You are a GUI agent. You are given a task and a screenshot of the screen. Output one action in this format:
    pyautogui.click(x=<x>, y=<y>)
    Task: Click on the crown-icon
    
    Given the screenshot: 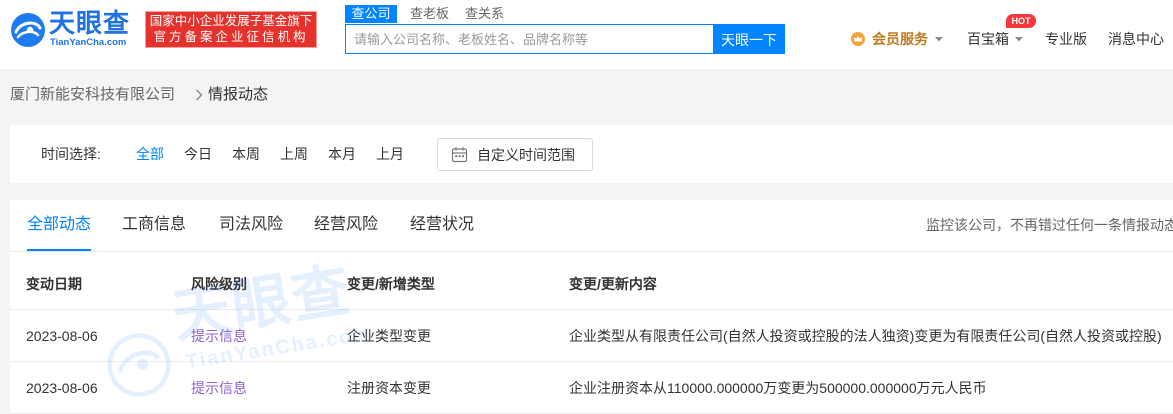 What is the action you would take?
    pyautogui.click(x=858, y=39)
    